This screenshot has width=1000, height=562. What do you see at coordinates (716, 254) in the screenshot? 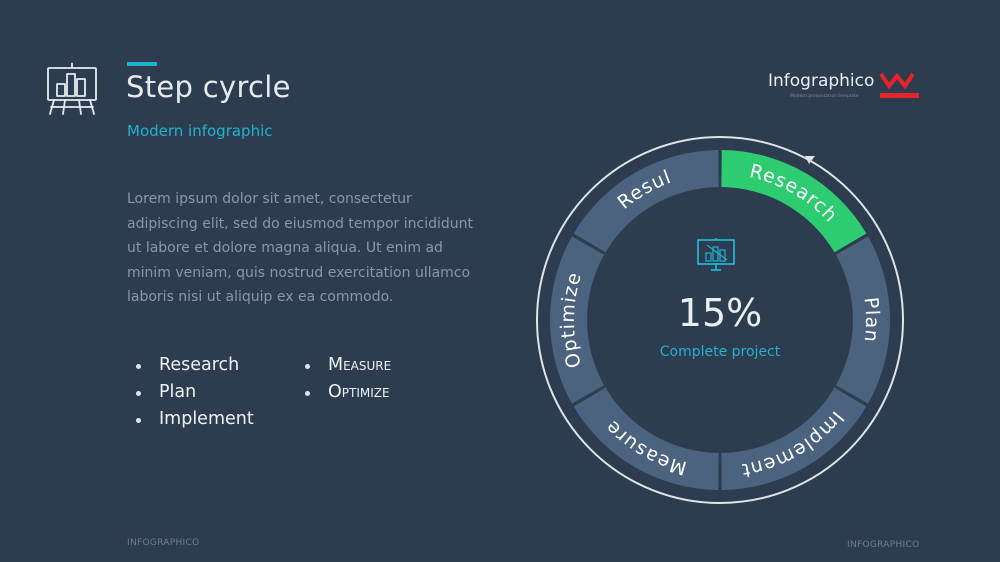
I see `presentation-chart-icon` at bounding box center [716, 254].